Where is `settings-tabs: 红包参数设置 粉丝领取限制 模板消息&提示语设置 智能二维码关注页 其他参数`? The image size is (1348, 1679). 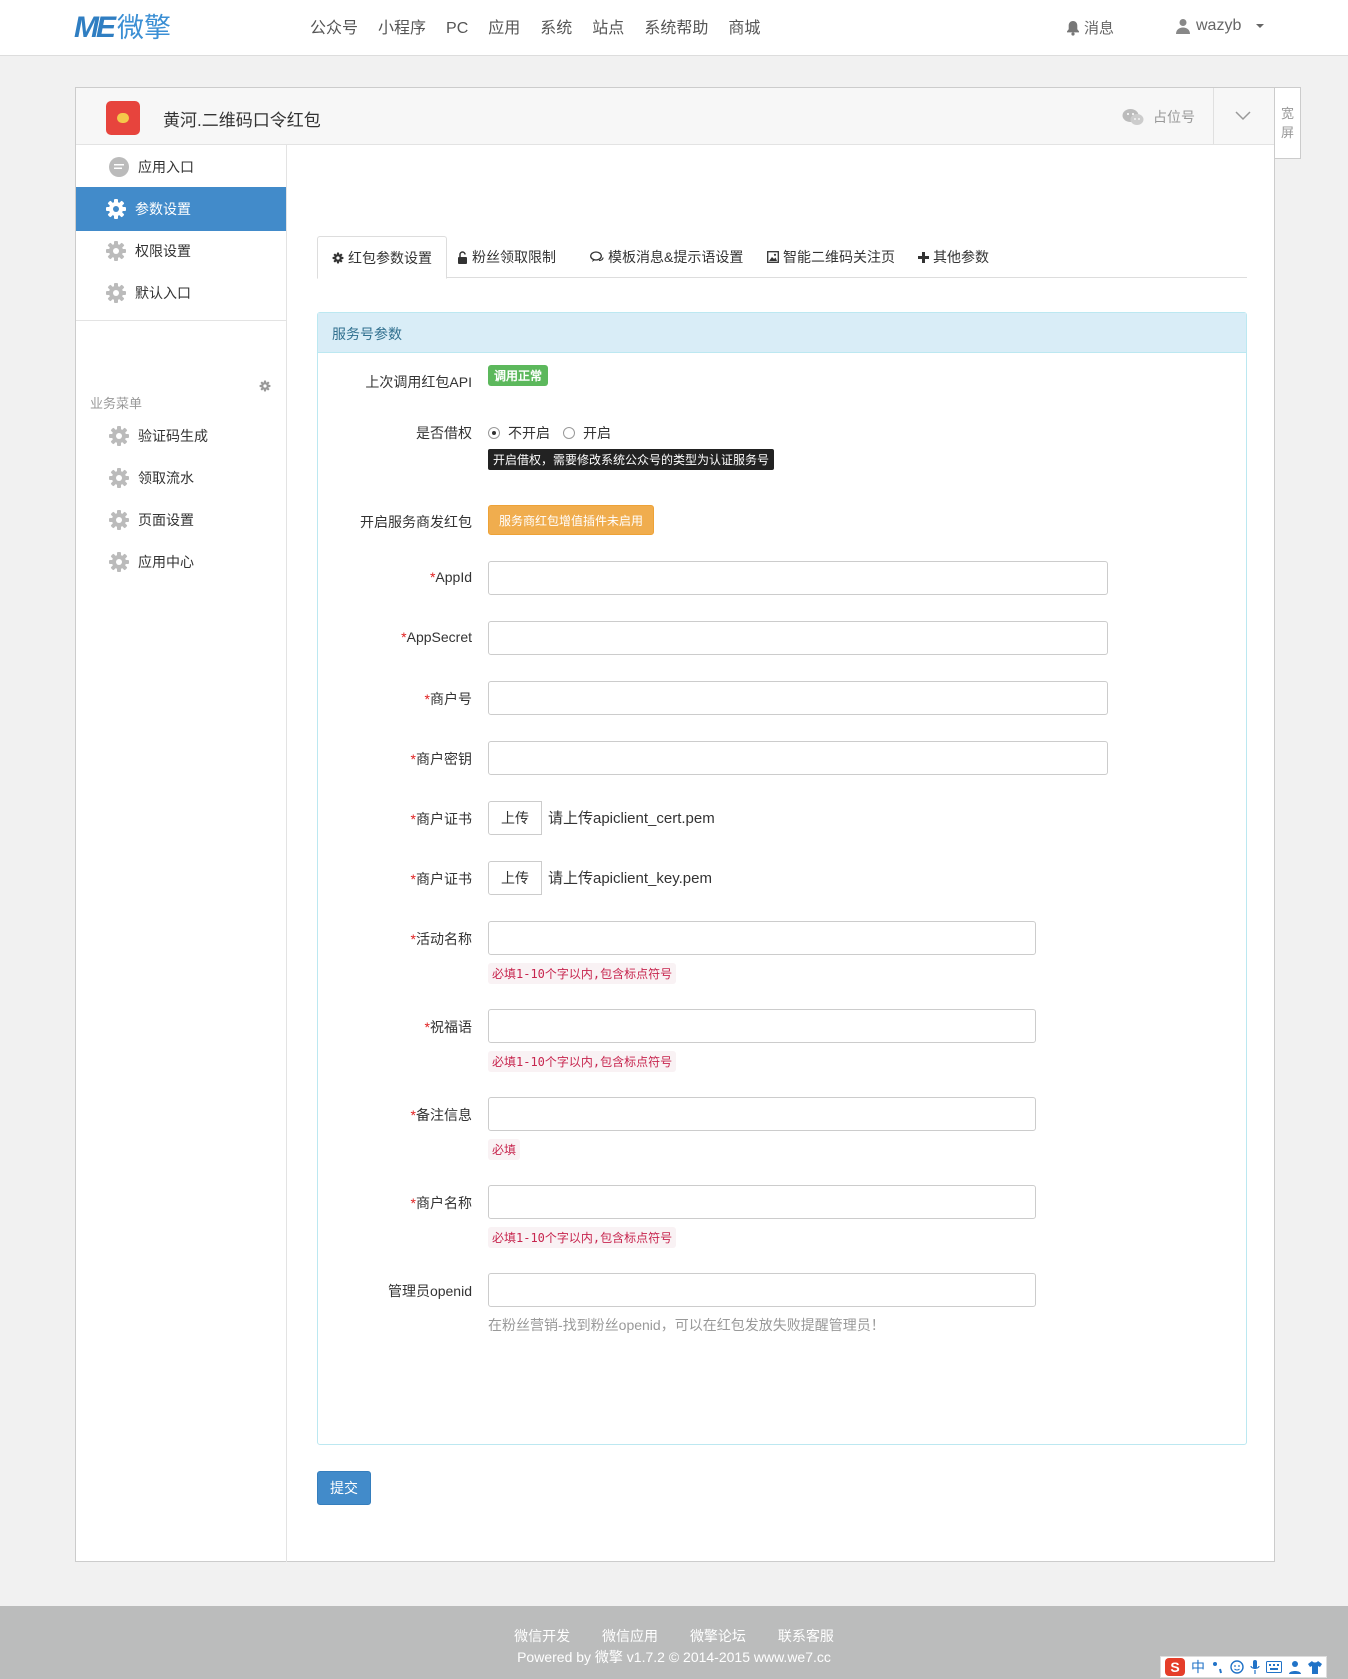
settings-tabs: 红包参数设置 粉丝领取限制 模板消息&提示语设置 智能二维码关注页 其他参数 is located at coordinates (782, 257).